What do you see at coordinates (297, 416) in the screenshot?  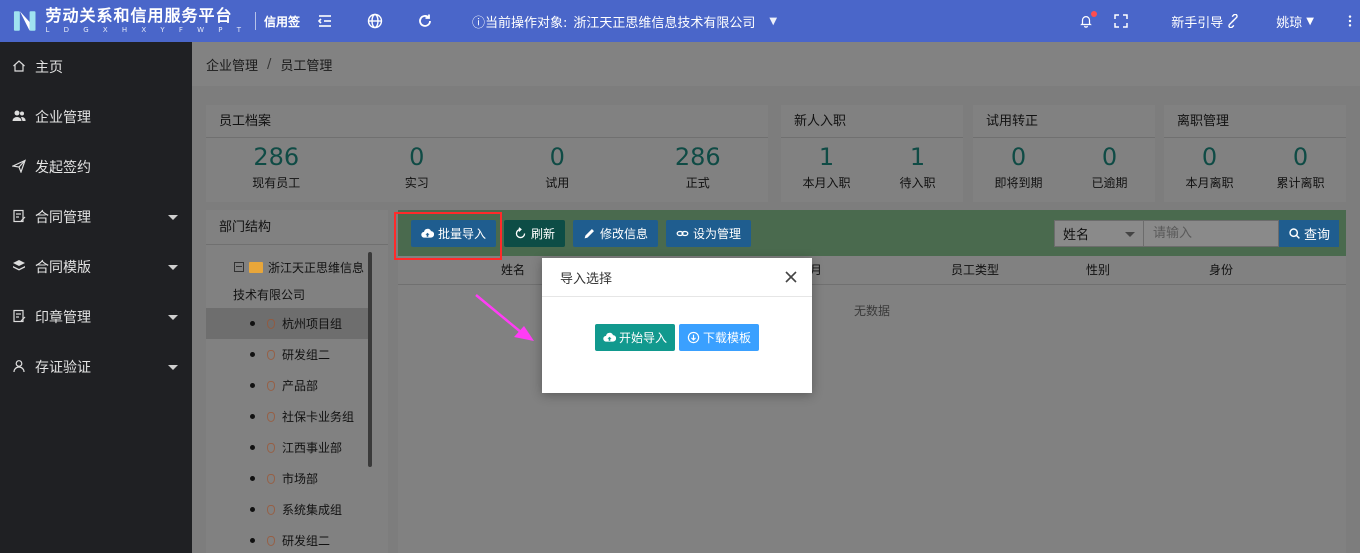 I see `tree-item: 社保卡业务组` at bounding box center [297, 416].